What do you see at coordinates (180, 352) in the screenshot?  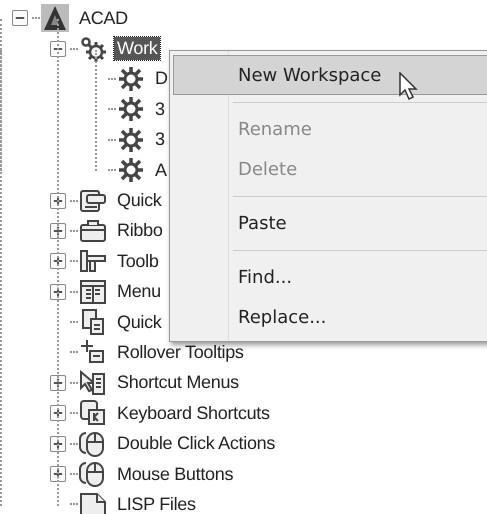 I see `tree-item: Rollover Tooltips` at bounding box center [180, 352].